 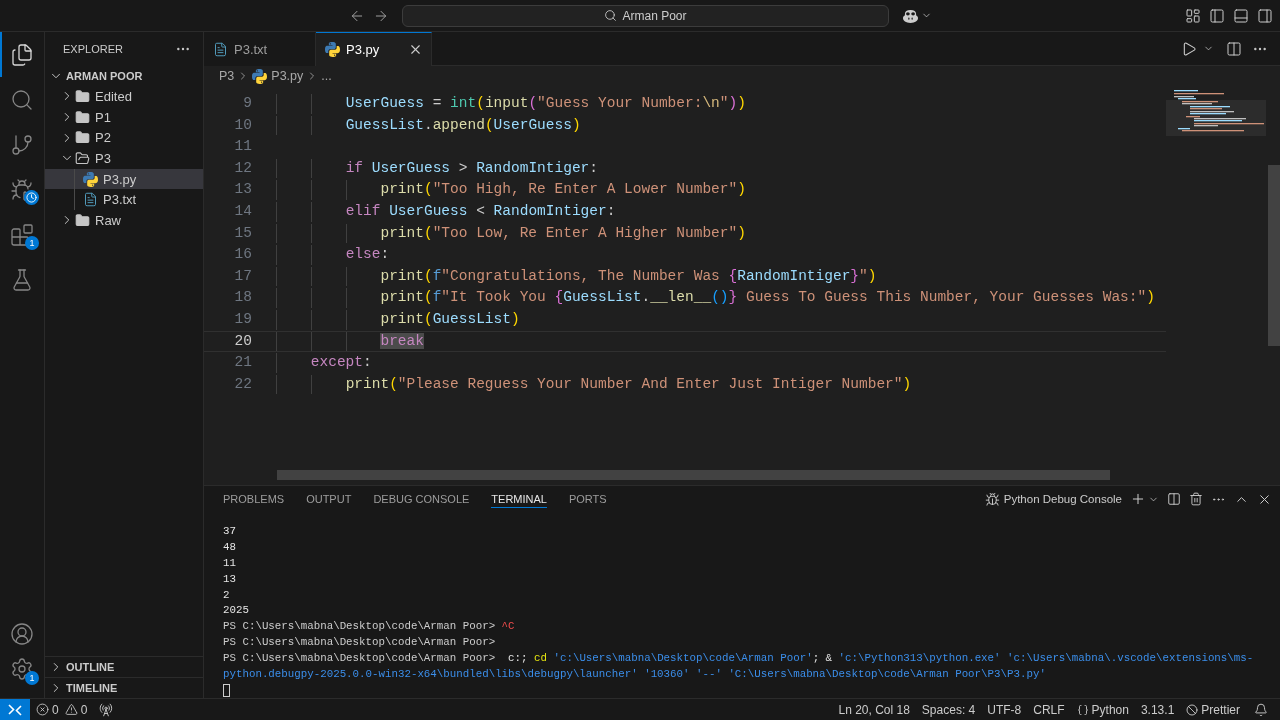 What do you see at coordinates (124, 158) in the screenshot?
I see `tree-item: P3` at bounding box center [124, 158].